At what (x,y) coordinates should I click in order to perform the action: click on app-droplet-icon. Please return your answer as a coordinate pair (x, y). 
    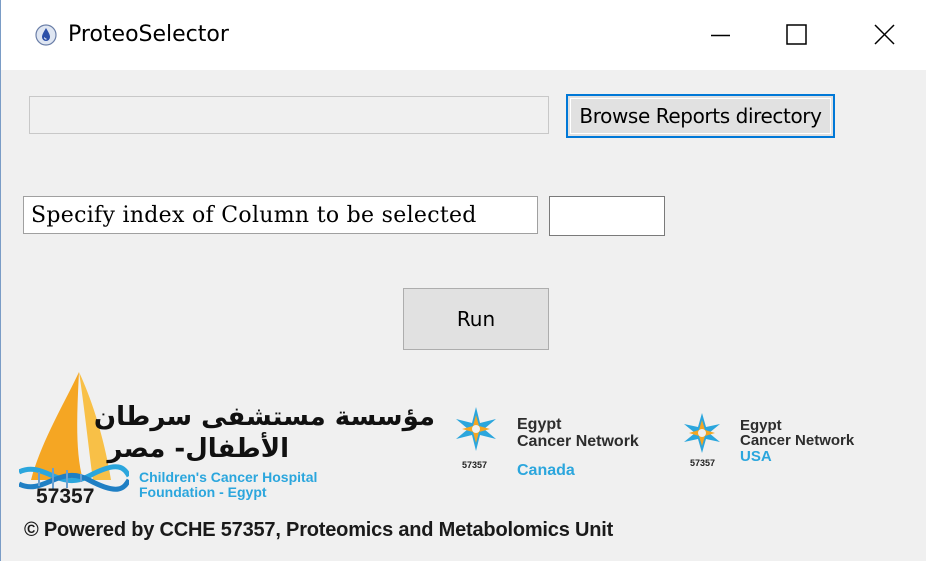
    Looking at the image, I should click on (46, 35).